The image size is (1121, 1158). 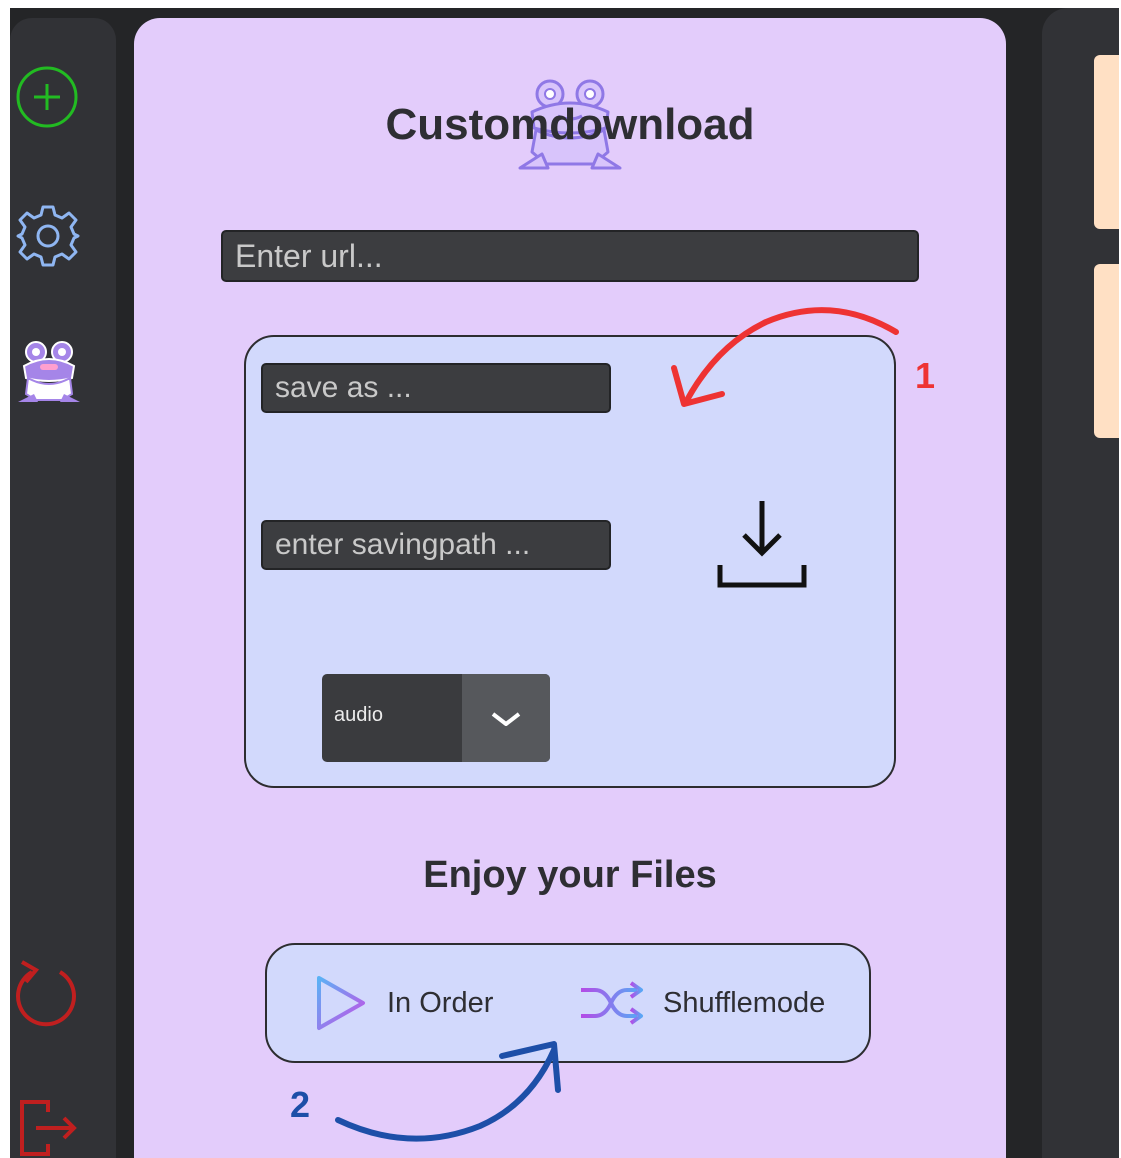 I want to click on save-as-input, so click(x=436, y=388).